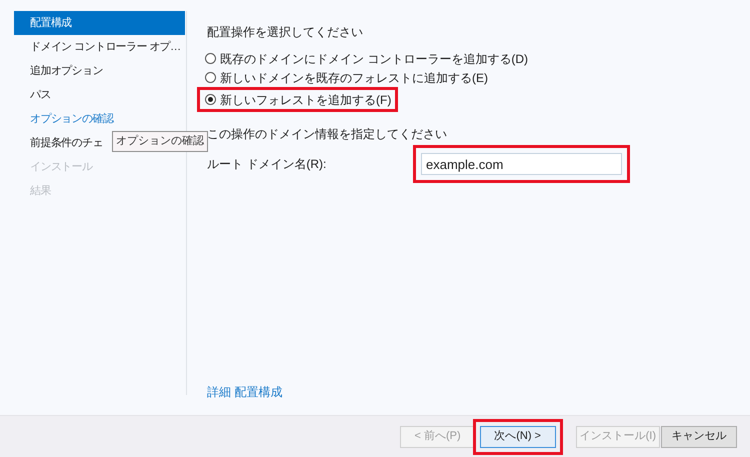 Image resolution: width=750 pixels, height=457 pixels. Describe the element at coordinates (365, 58) in the screenshot. I see `radio-option: 既存のドメインにドメイン コントローラーを追加する(D)` at that location.